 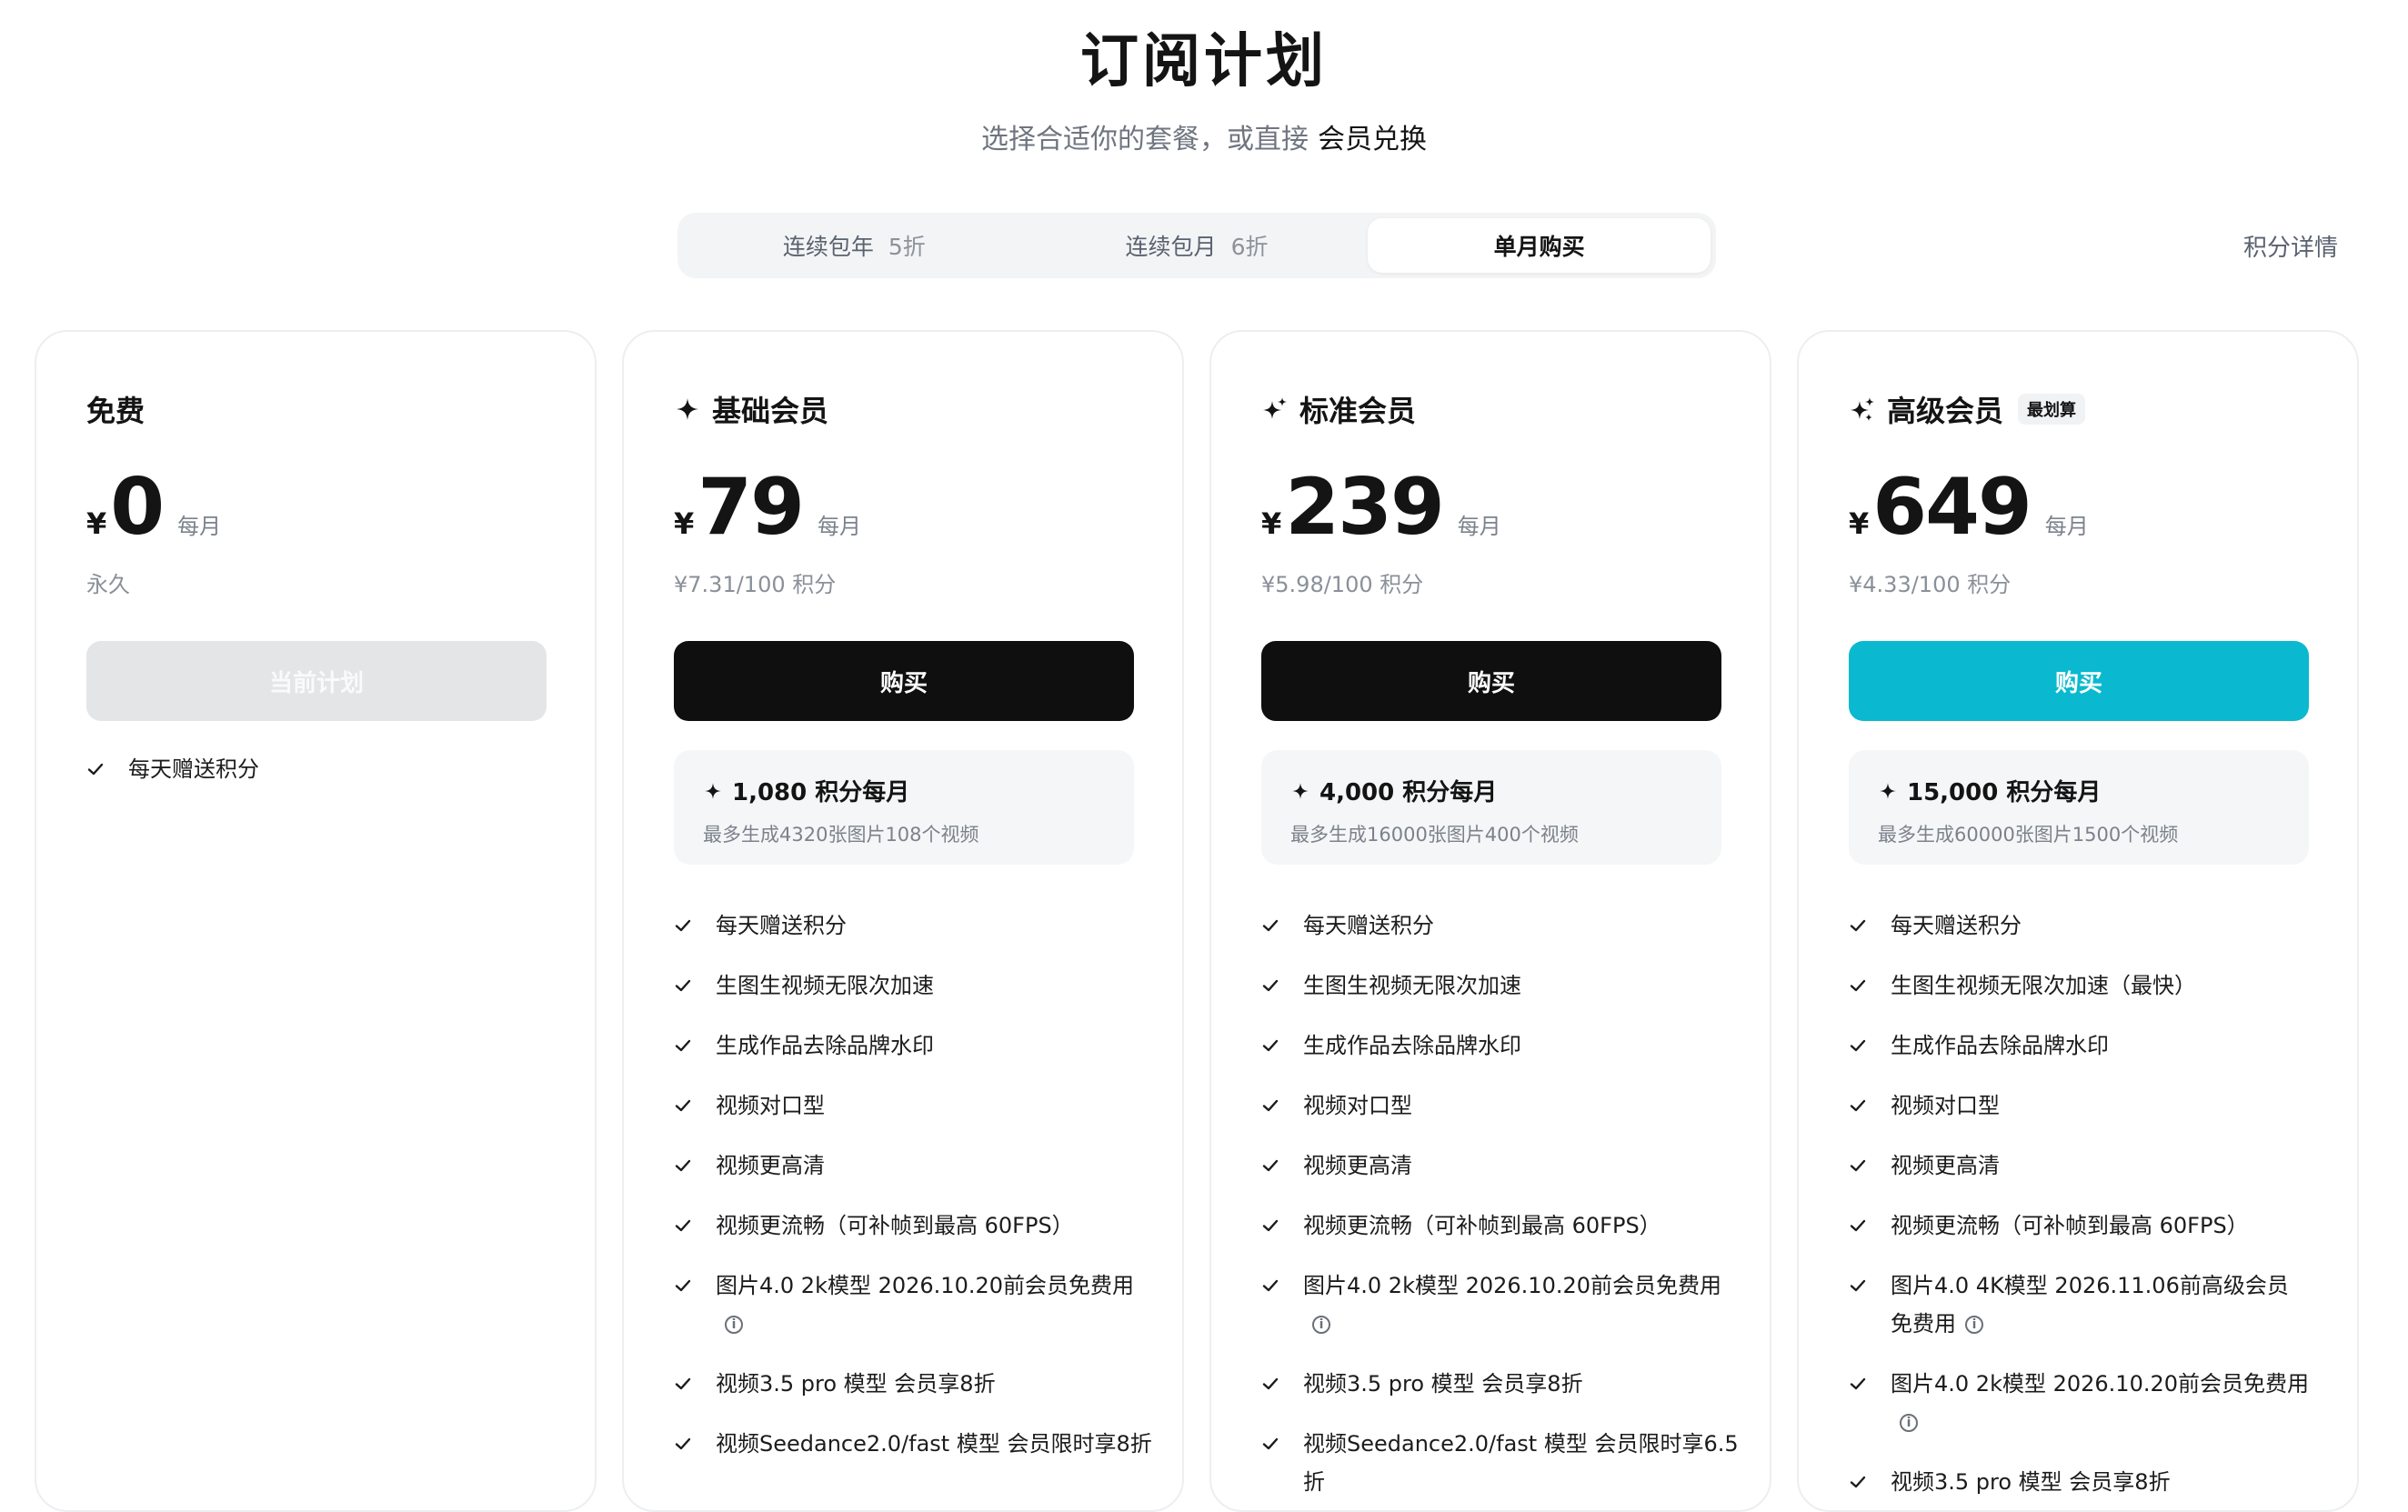 I want to click on redeem-link: 会员兑换, so click(x=1372, y=139).